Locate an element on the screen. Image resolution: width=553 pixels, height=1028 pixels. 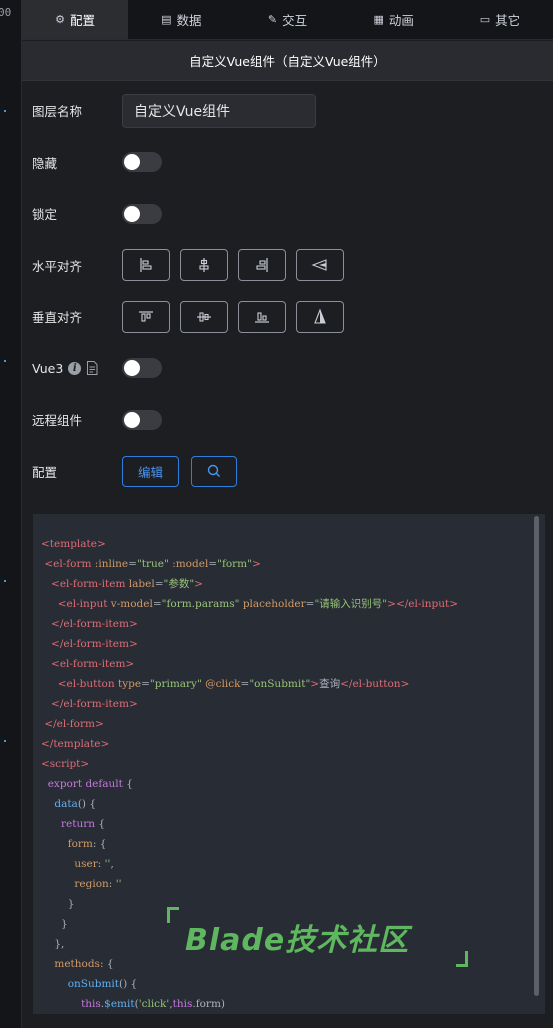
edit-icon: ✎ is located at coordinates (272, 19).